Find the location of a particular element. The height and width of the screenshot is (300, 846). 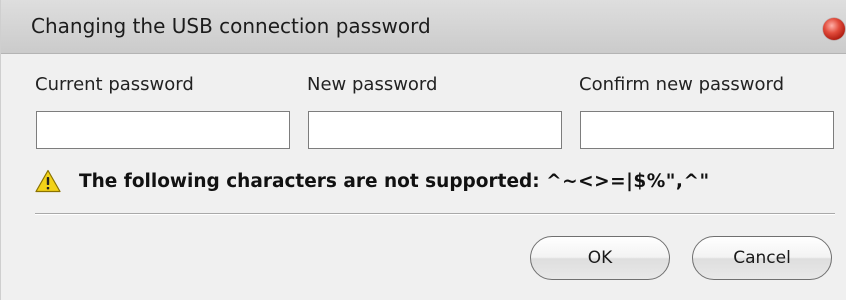

unsupported-characters: ^~<>=|$%",^" is located at coordinates (628, 181).